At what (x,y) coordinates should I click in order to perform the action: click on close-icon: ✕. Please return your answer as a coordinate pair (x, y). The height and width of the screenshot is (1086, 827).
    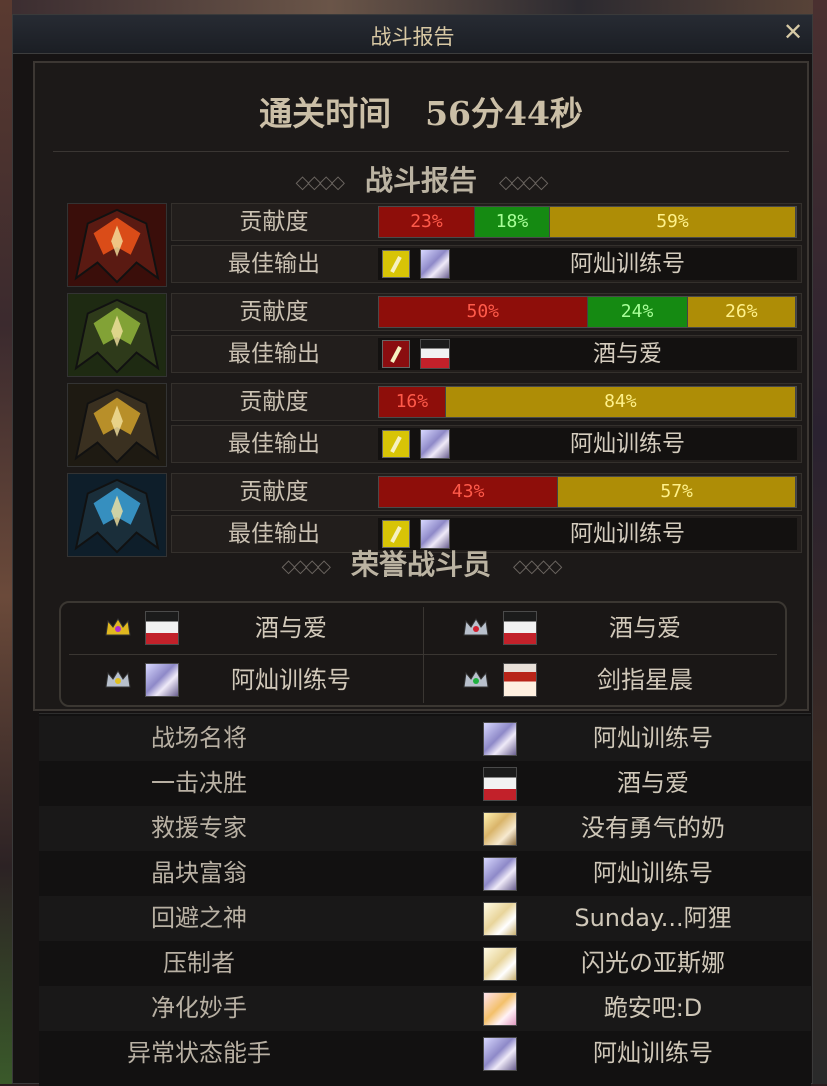
    Looking at the image, I should click on (793, 32).